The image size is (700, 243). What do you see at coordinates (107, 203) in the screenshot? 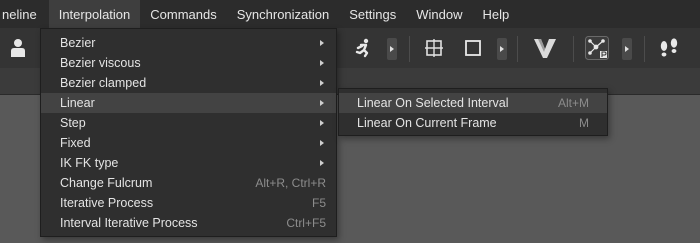
I see `menu-item-label: Iterative Process` at bounding box center [107, 203].